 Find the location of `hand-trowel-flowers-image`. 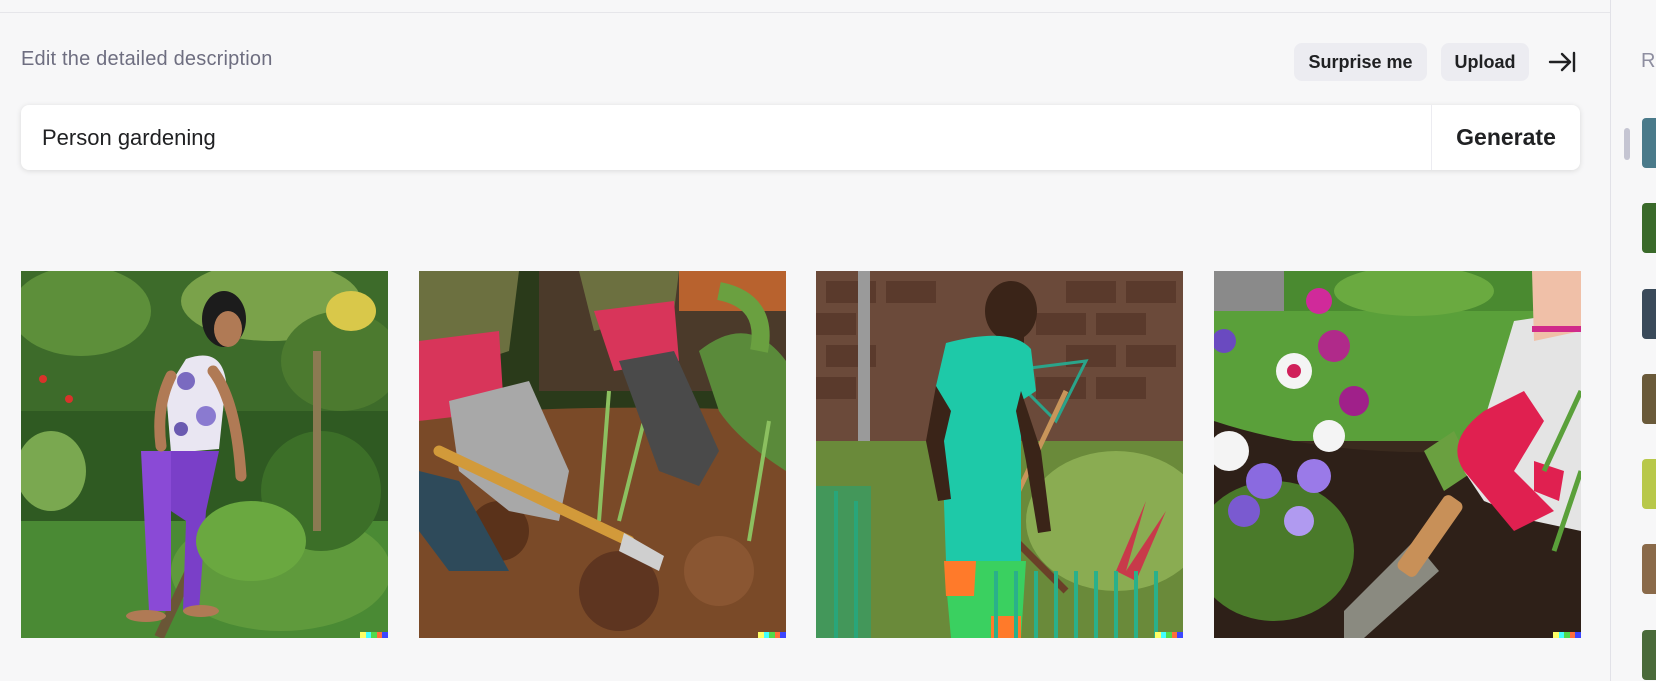

hand-trowel-flowers-image is located at coordinates (1397, 454).